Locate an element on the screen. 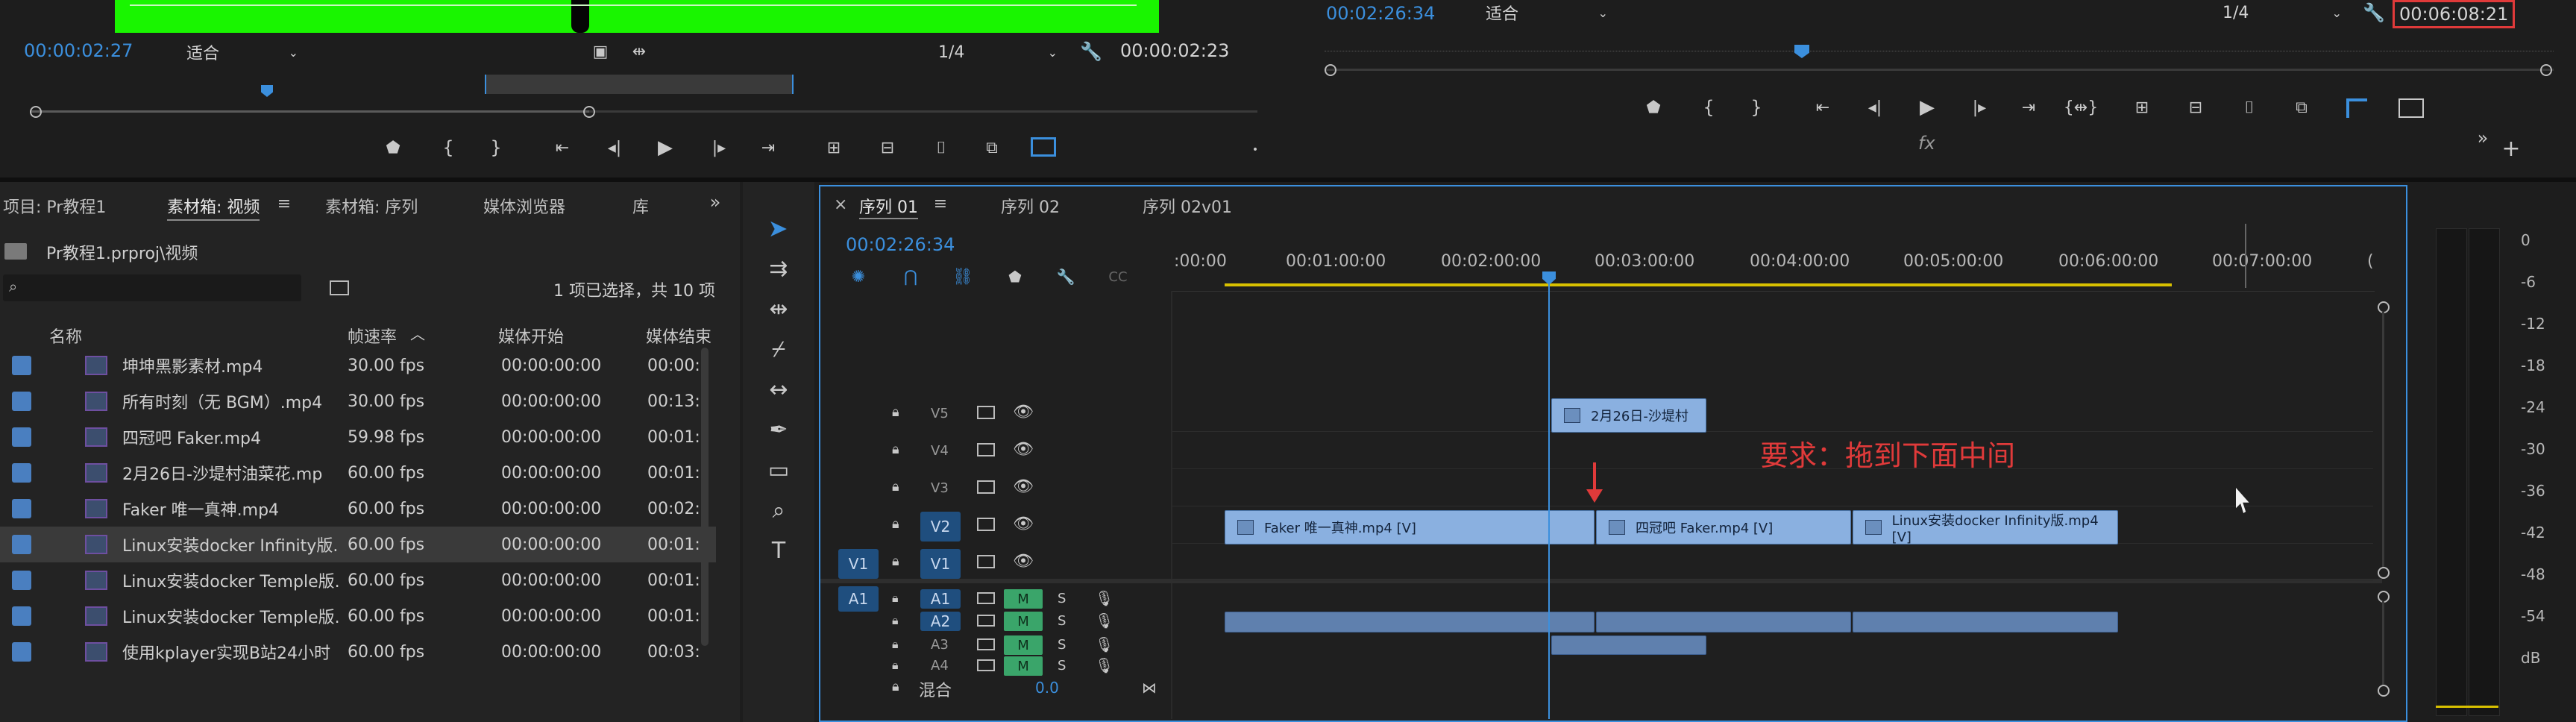 This screenshot has width=2576, height=722. tab-bin-sequence: 素材箱: 序列 is located at coordinates (372, 206).